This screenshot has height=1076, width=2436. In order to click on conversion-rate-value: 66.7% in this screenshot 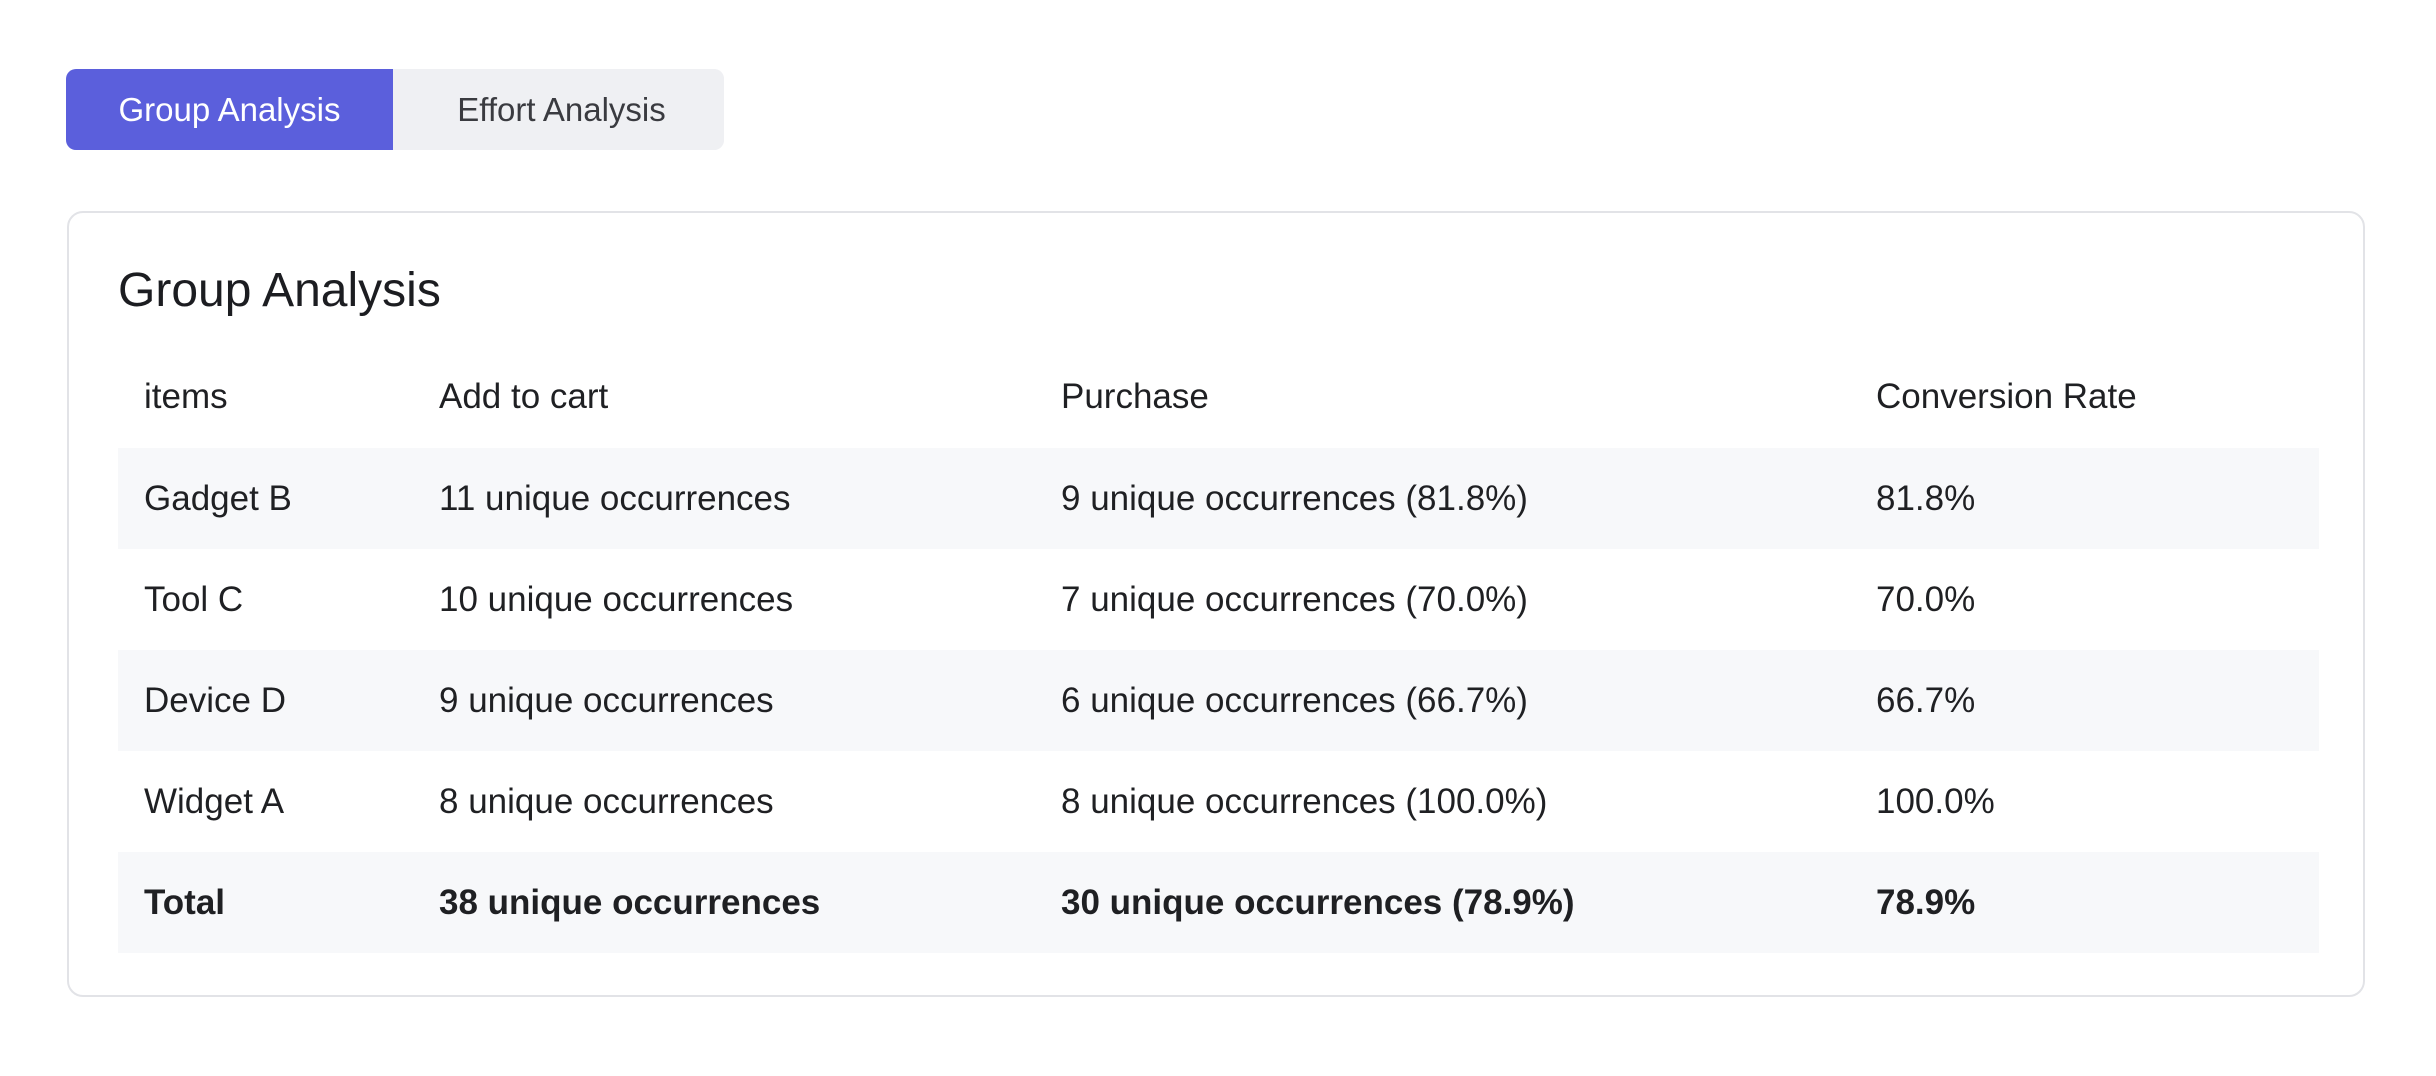, I will do `click(1926, 700)`.